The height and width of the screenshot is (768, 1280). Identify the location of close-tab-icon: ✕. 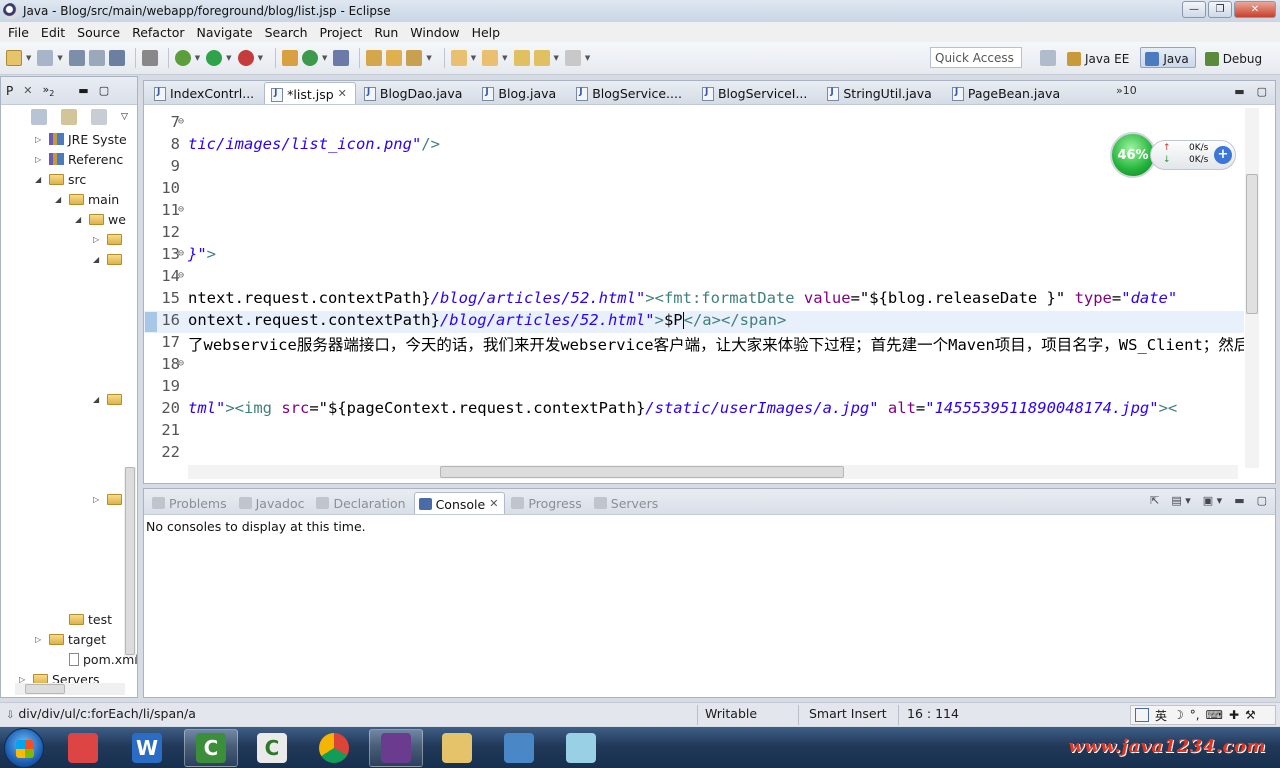
(493, 503).